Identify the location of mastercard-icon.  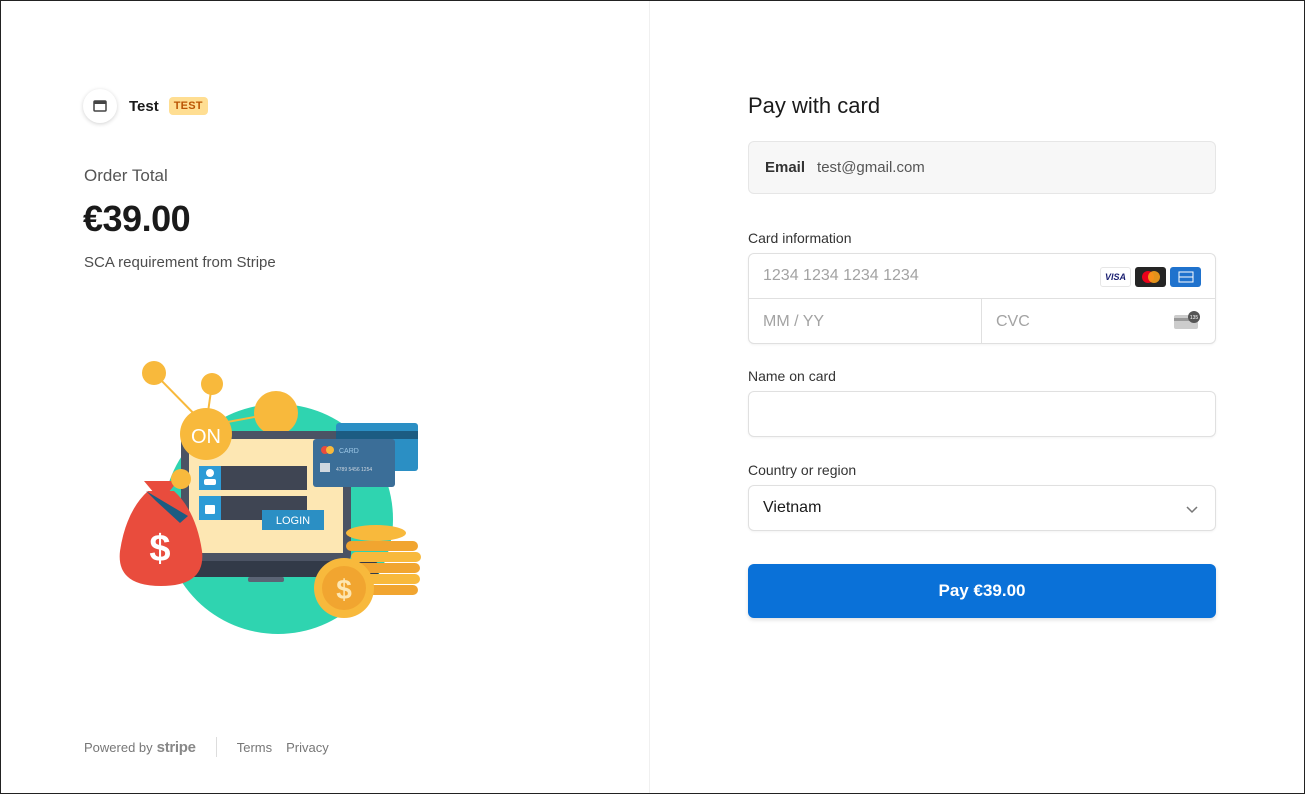
(1150, 277).